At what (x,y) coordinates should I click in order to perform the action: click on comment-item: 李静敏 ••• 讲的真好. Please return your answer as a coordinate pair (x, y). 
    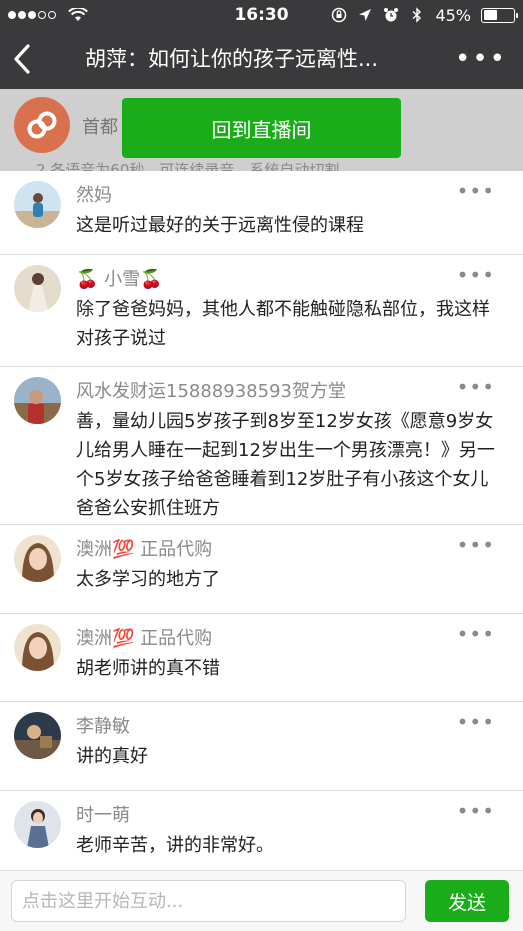
    Looking at the image, I should click on (261, 746).